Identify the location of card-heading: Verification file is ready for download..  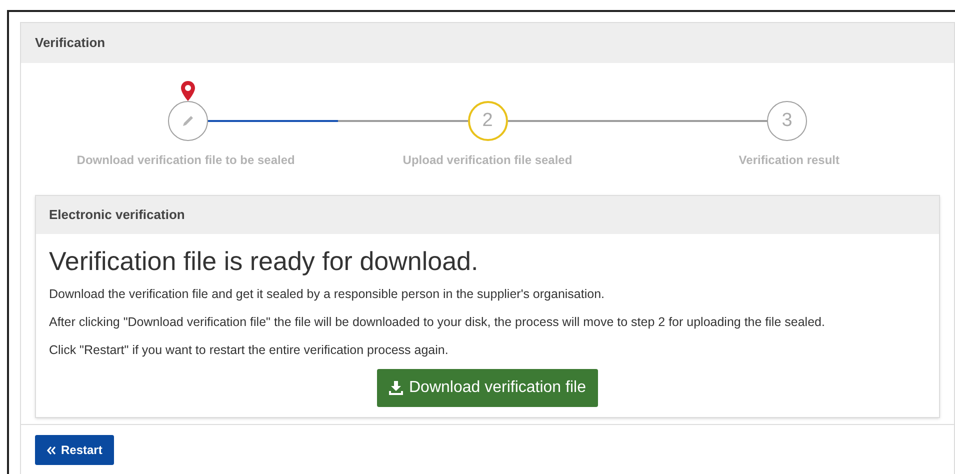
(264, 261).